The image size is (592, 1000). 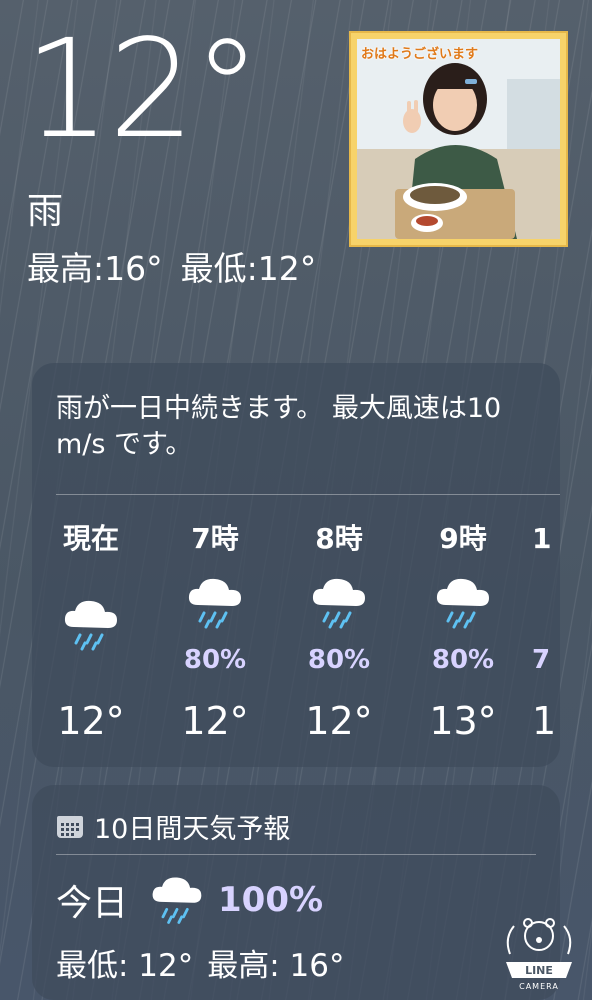 I want to click on photo-image: おはようございます, so click(x=458, y=139).